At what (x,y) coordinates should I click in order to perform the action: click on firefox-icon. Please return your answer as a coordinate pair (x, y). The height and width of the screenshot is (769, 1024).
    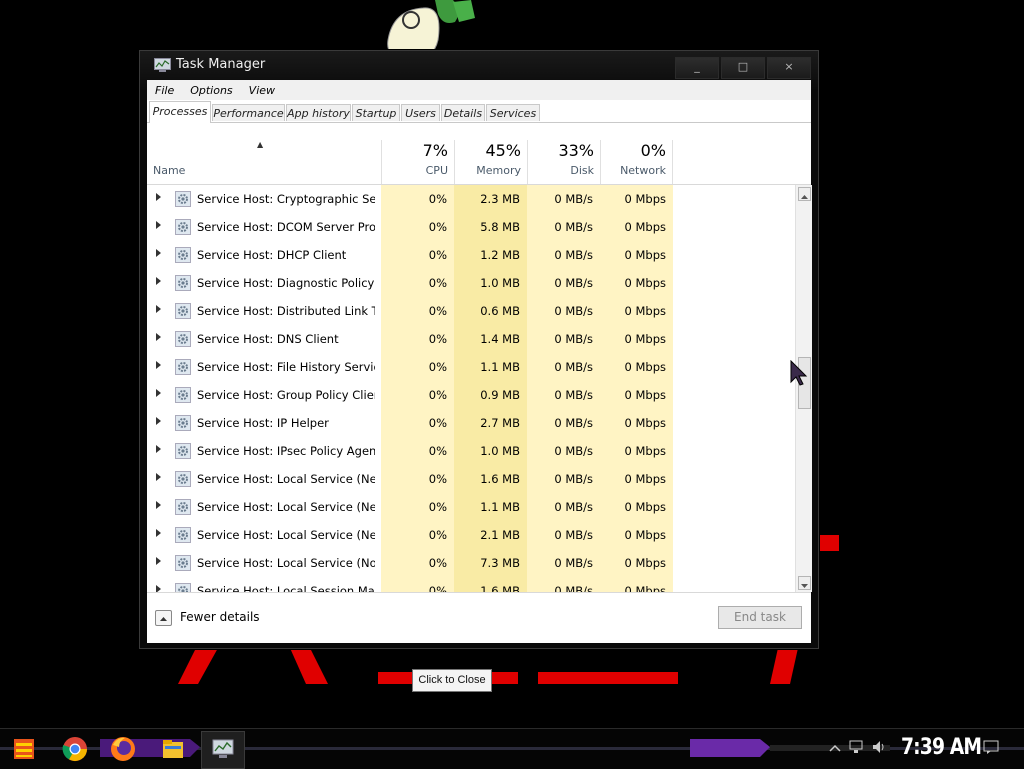
    Looking at the image, I should click on (123, 749).